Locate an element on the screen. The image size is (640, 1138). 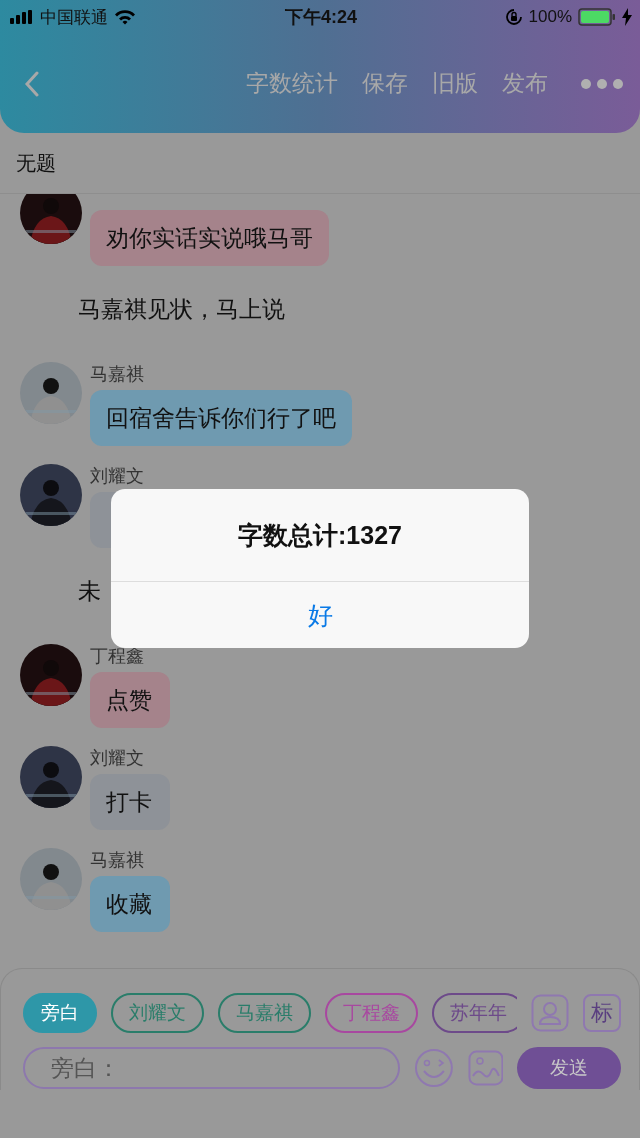
status-time: 下午4:24 is located at coordinates (321, 17).